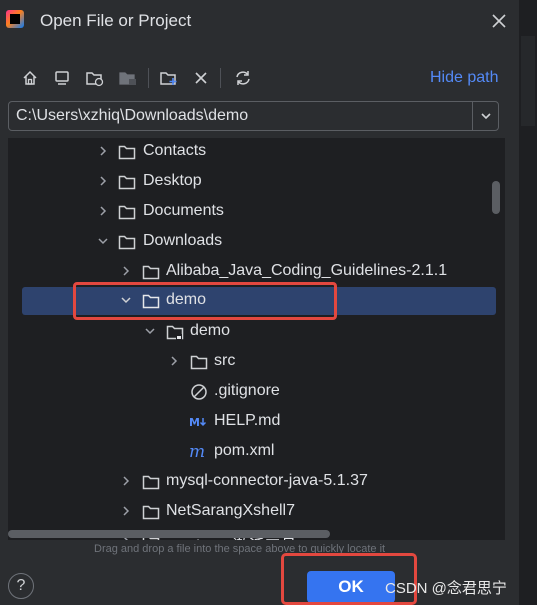 The image size is (537, 605). What do you see at coordinates (30, 78) in the screenshot?
I see `home-icon` at bounding box center [30, 78].